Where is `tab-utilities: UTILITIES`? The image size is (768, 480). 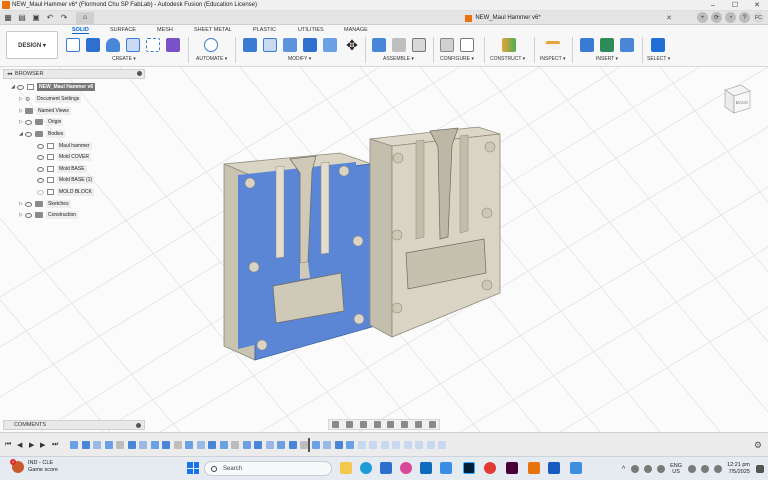
tab-utilities: UTILITIES is located at coordinates (311, 30).